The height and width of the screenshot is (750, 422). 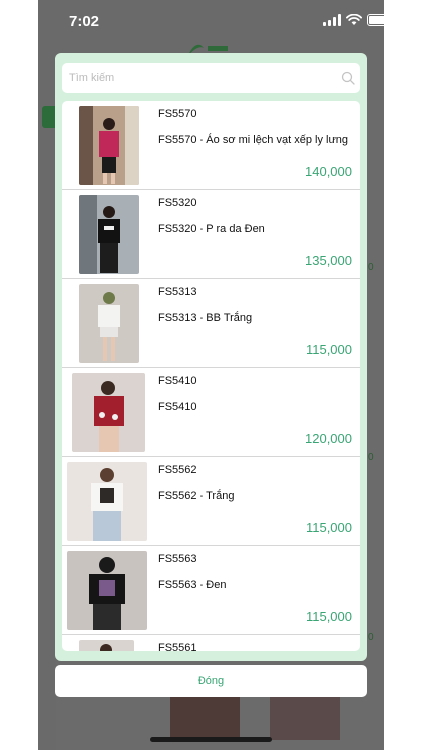 I want to click on product-code: FS5563, so click(x=177, y=559).